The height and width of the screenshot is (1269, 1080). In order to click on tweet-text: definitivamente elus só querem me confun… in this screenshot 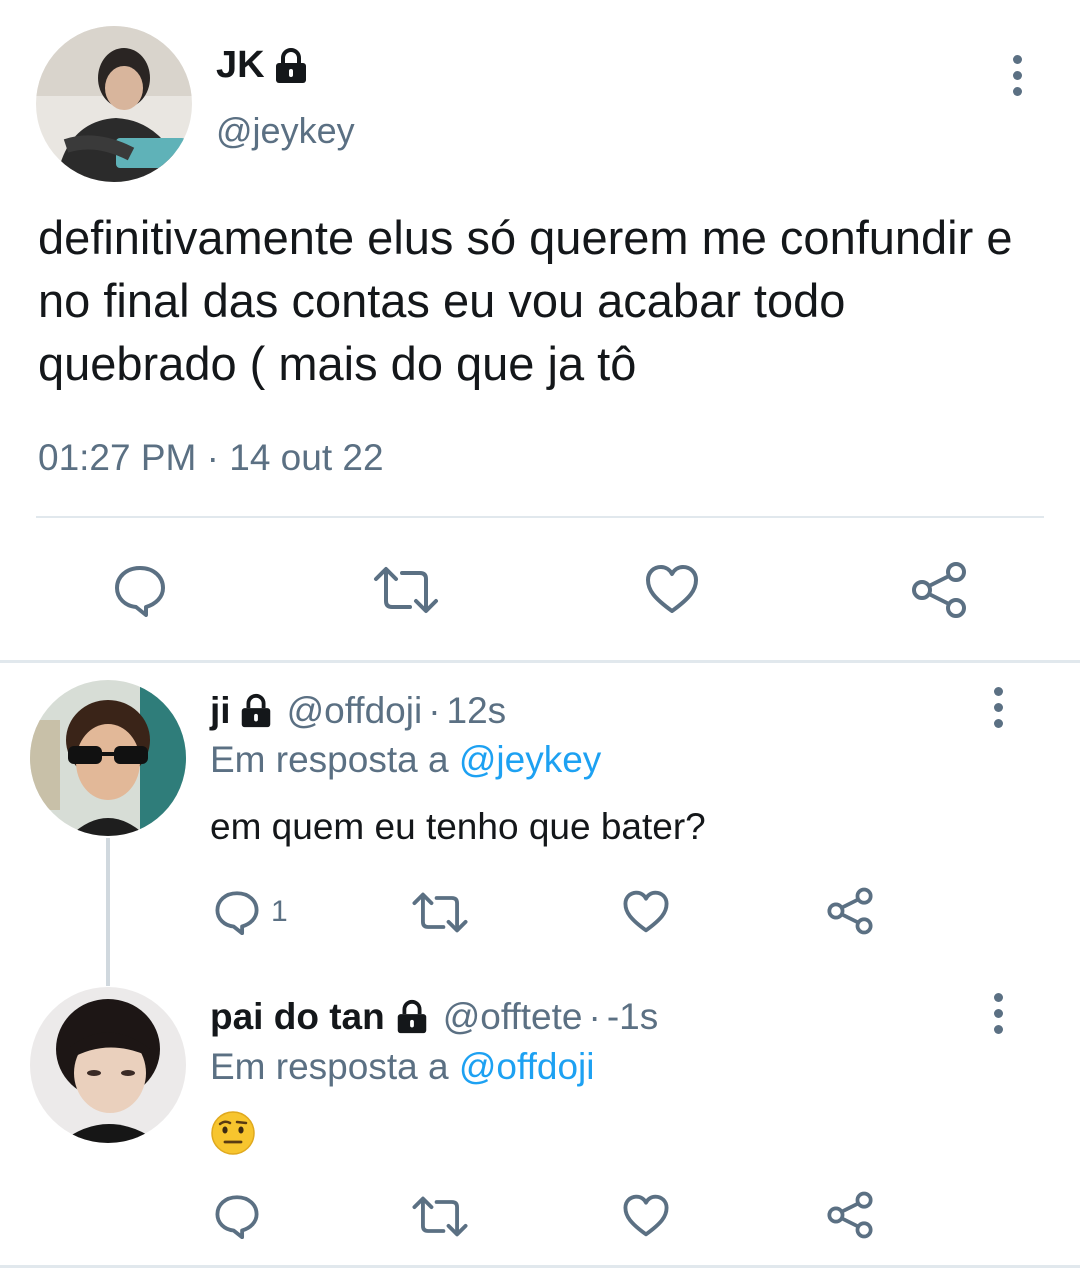, I will do `click(525, 300)`.